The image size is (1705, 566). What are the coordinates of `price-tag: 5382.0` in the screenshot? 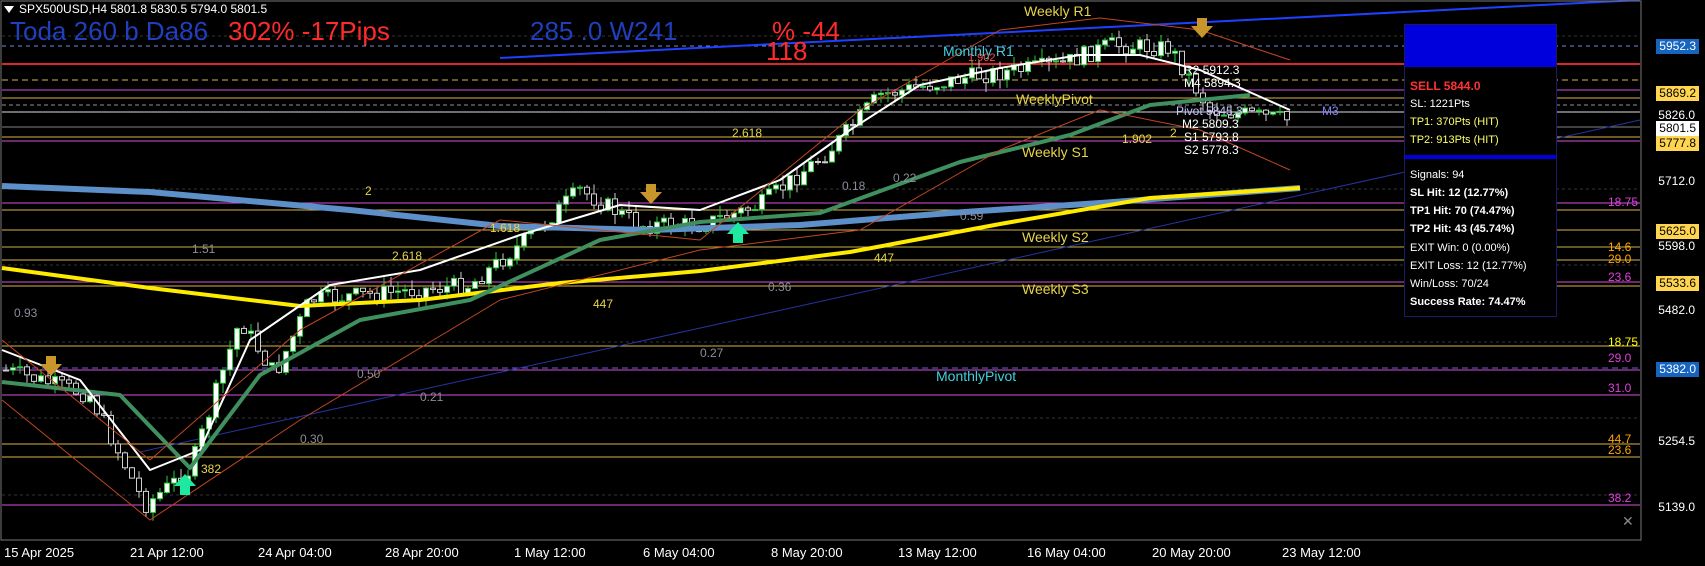 It's located at (1677, 369).